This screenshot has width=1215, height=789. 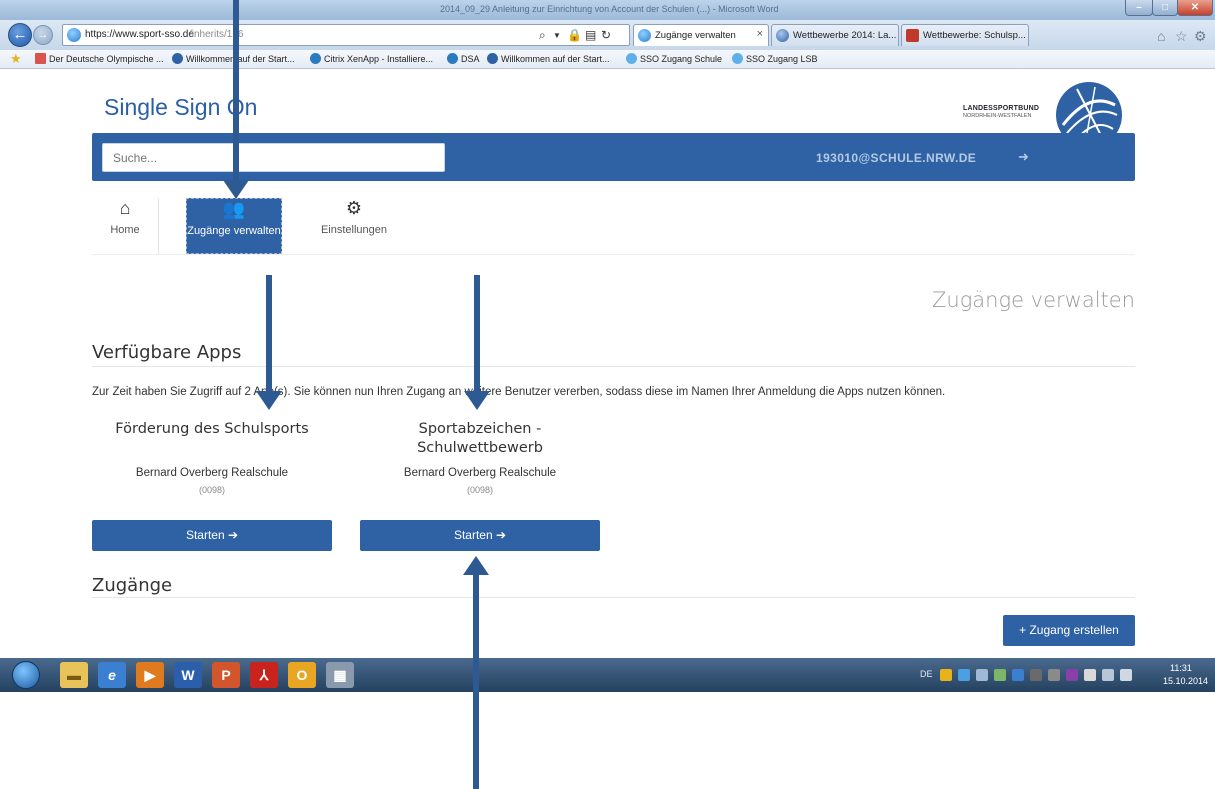 What do you see at coordinates (896, 158) in the screenshot?
I see `user-email: 193010@SCHULE.NRW.DE` at bounding box center [896, 158].